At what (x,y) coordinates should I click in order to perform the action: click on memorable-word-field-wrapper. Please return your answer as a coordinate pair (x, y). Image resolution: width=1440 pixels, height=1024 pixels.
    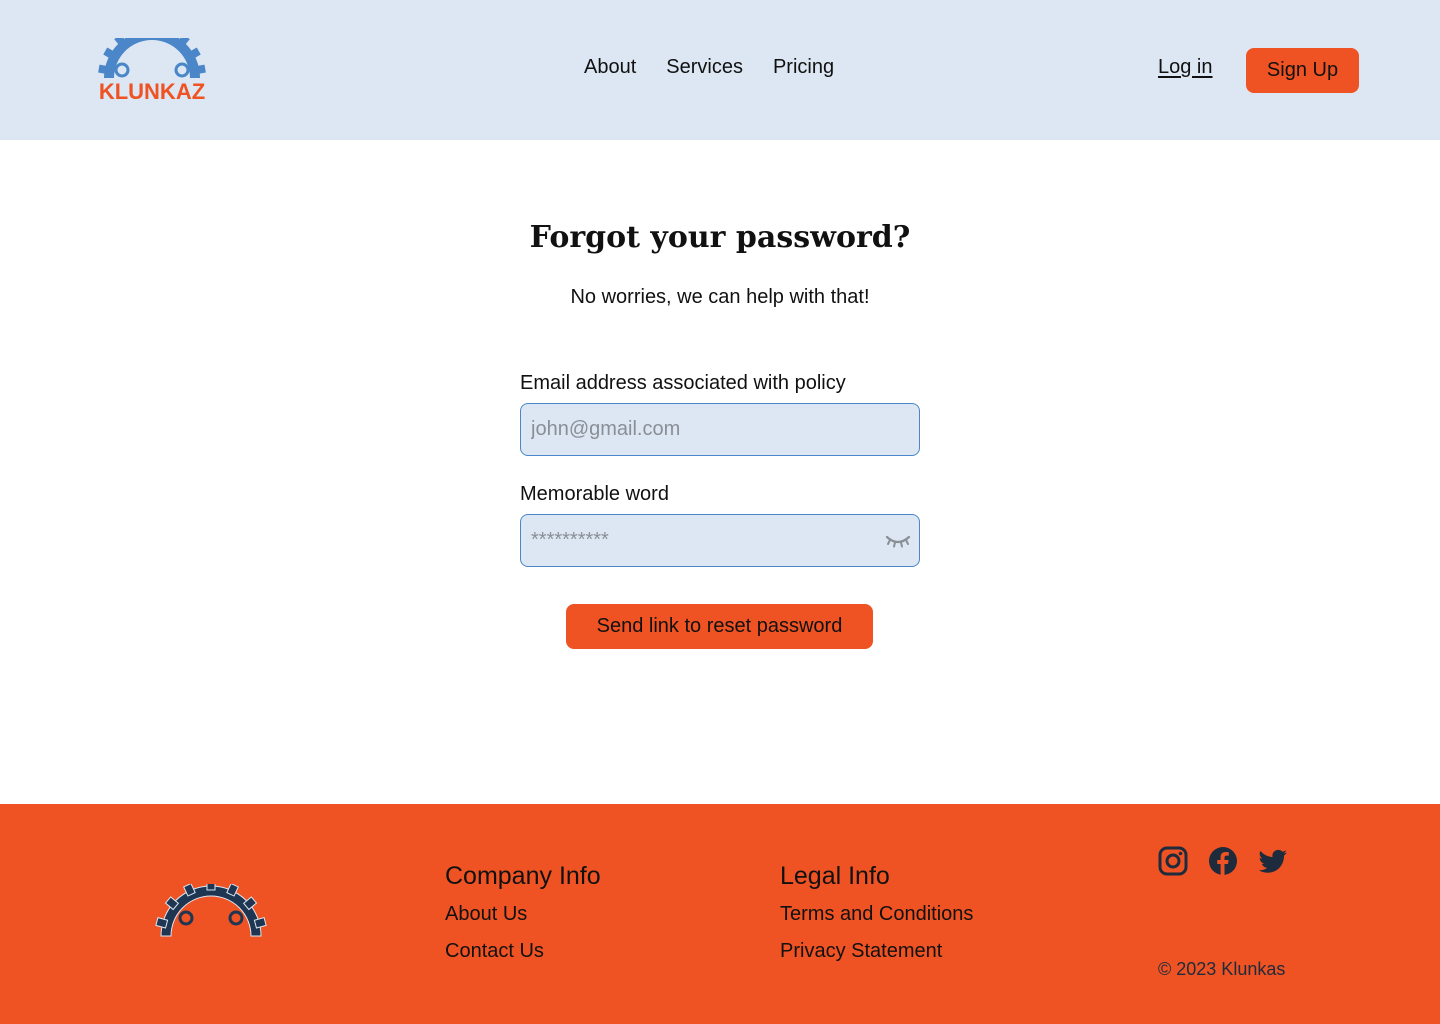
    Looking at the image, I should click on (720, 540).